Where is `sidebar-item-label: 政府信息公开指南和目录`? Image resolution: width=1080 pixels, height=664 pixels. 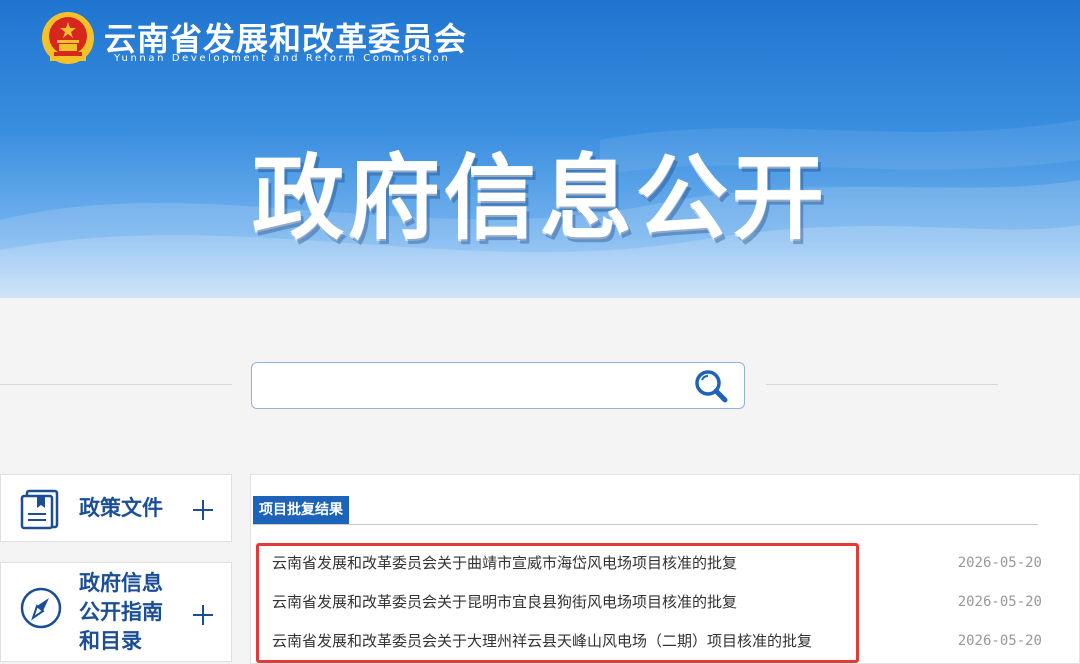
sidebar-item-label: 政府信息公开指南和目录 is located at coordinates (121, 612).